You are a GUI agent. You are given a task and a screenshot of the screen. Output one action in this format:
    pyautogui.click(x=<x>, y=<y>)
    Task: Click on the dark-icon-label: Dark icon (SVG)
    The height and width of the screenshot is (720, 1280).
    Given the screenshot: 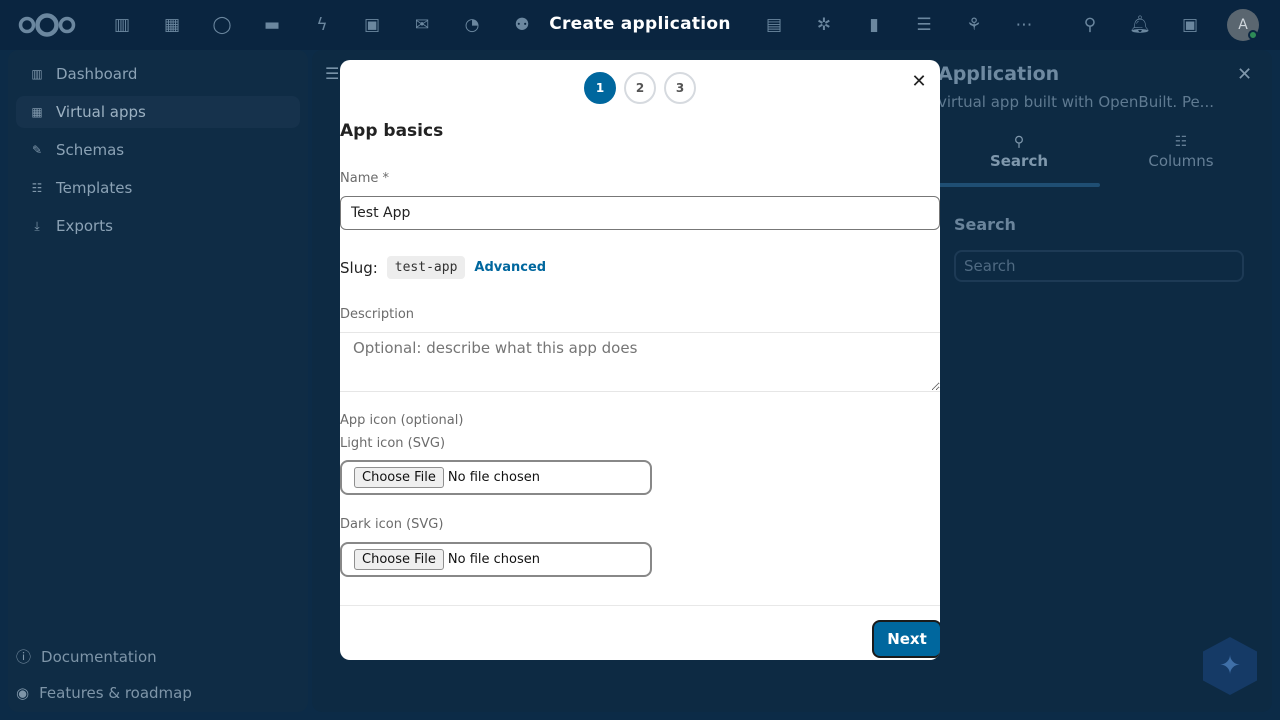 What is the action you would take?
    pyautogui.click(x=392, y=524)
    